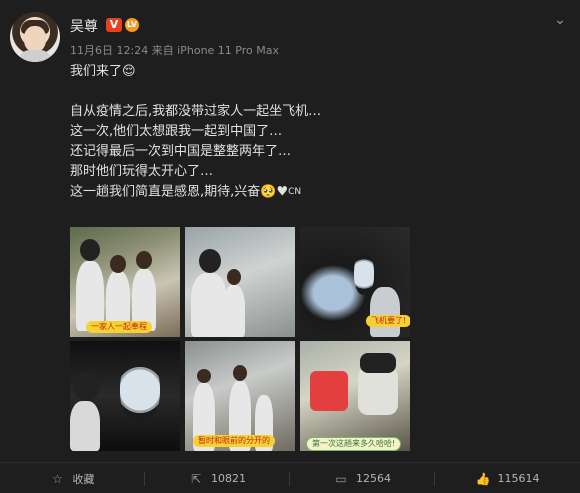 The image size is (580, 493). Describe the element at coordinates (355, 282) in the screenshot. I see `photo-thumbnail: 飞机要了!` at that location.